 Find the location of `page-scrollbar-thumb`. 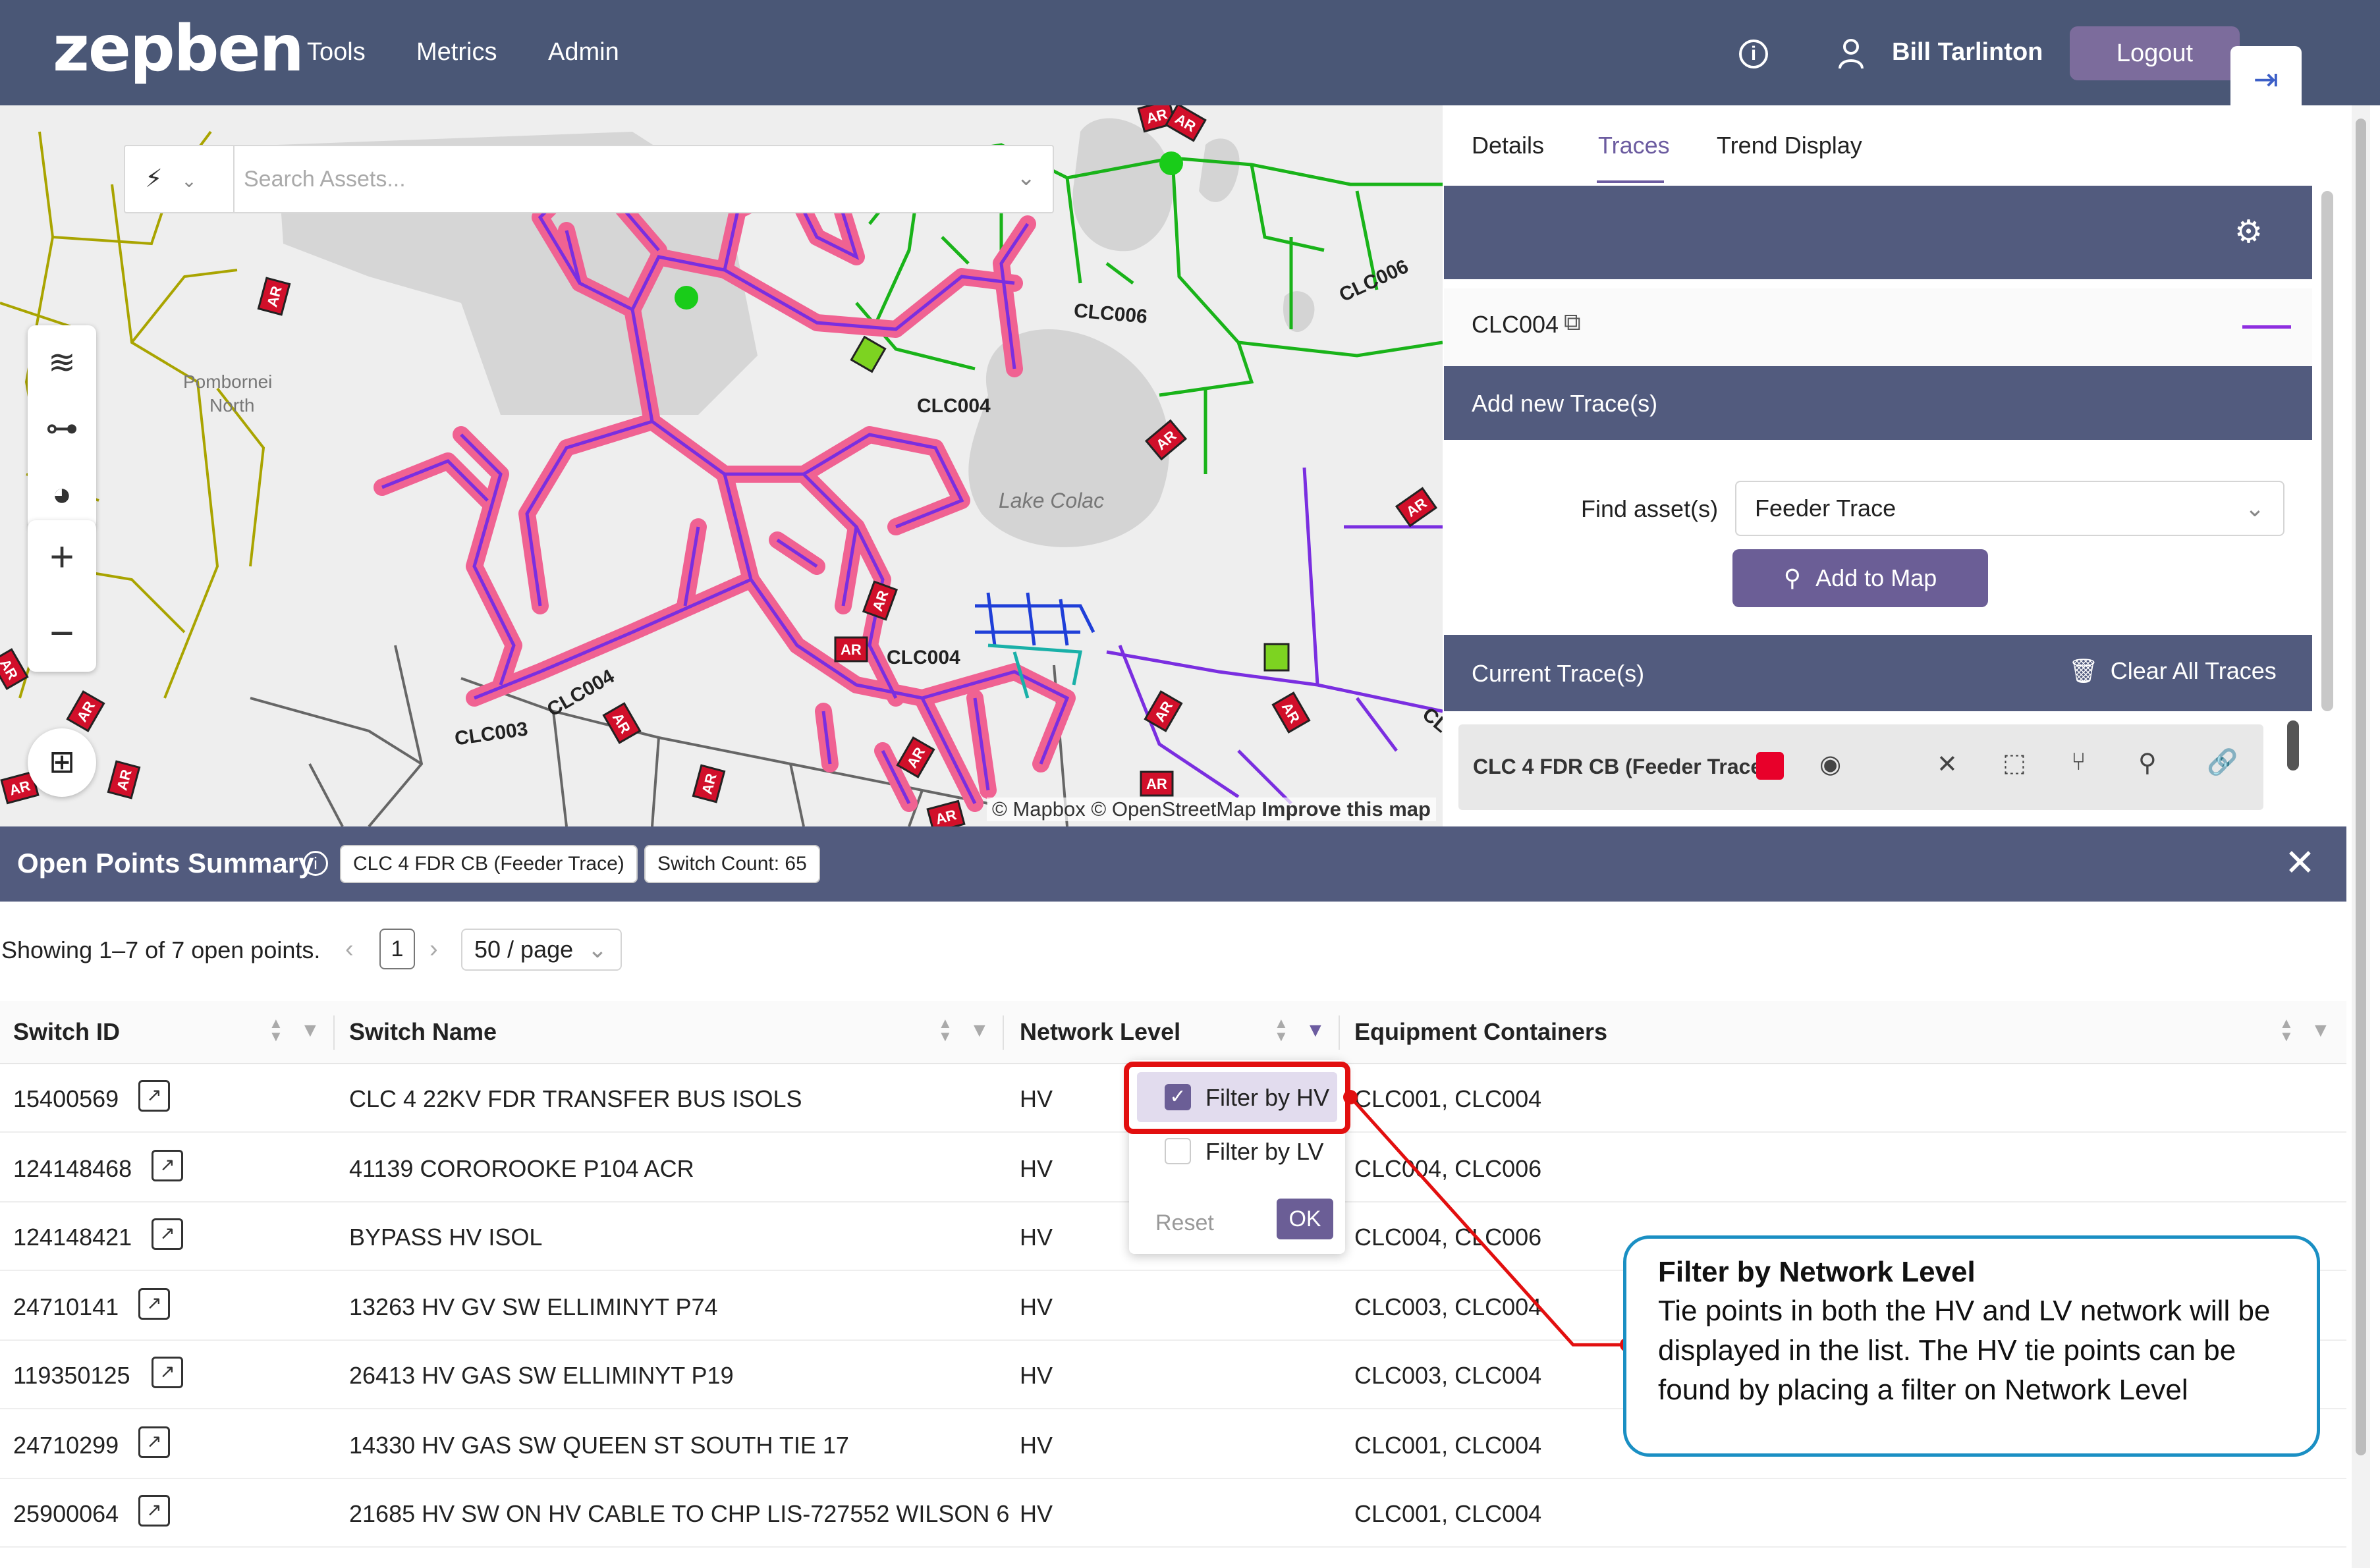

page-scrollbar-thumb is located at coordinates (2361, 787).